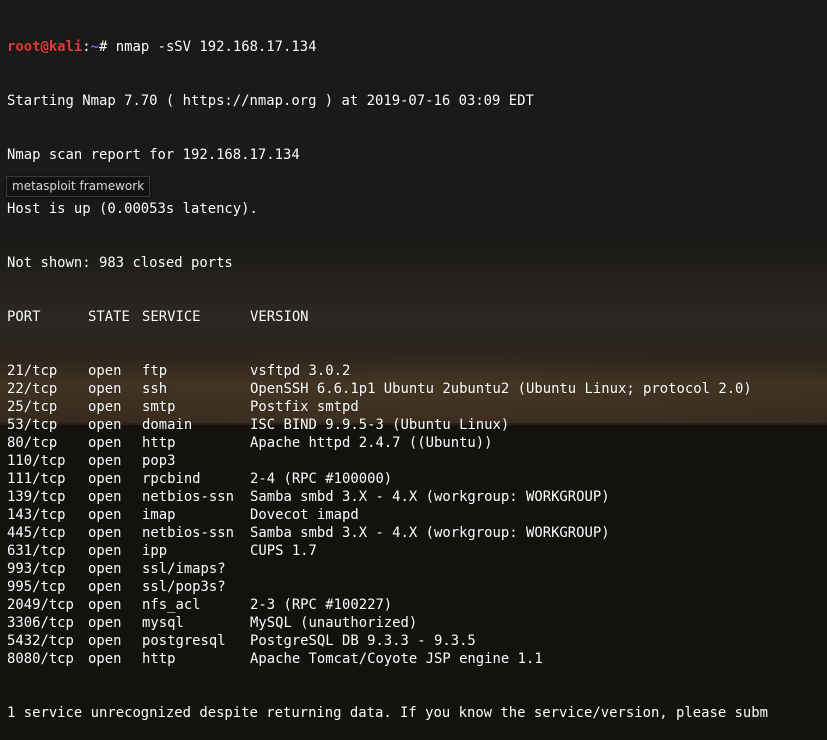 The height and width of the screenshot is (740, 827). What do you see at coordinates (40, 623) in the screenshot?
I see `port-cell: 3306/tcp` at bounding box center [40, 623].